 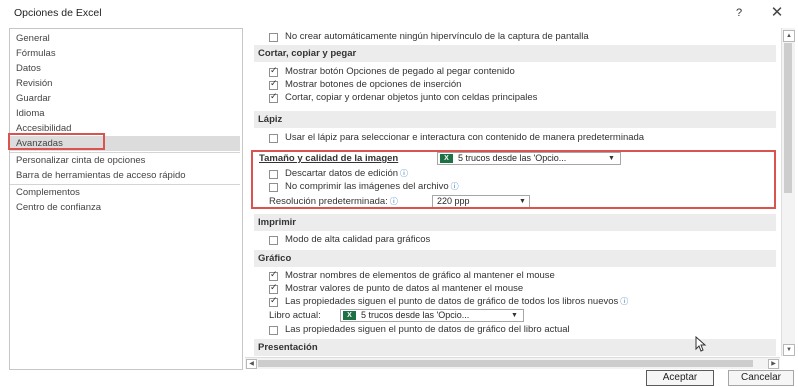 I want to click on current-book-dropdown: X 5 trucos desde las 'Opcio... ▼, so click(x=432, y=315).